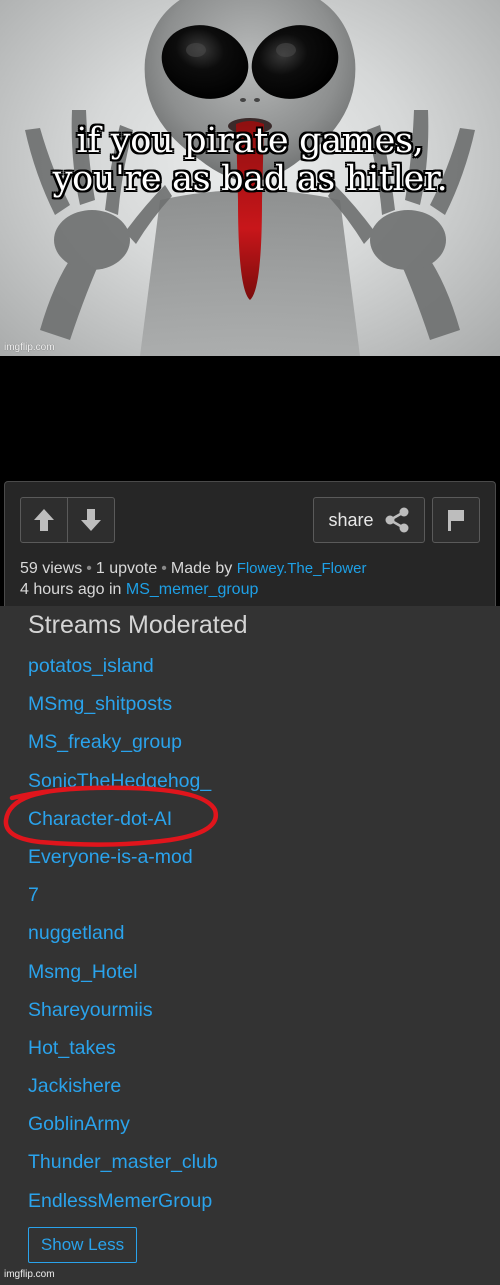 This screenshot has height=1285, width=500. What do you see at coordinates (351, 519) in the screenshot?
I see `share-label: share` at bounding box center [351, 519].